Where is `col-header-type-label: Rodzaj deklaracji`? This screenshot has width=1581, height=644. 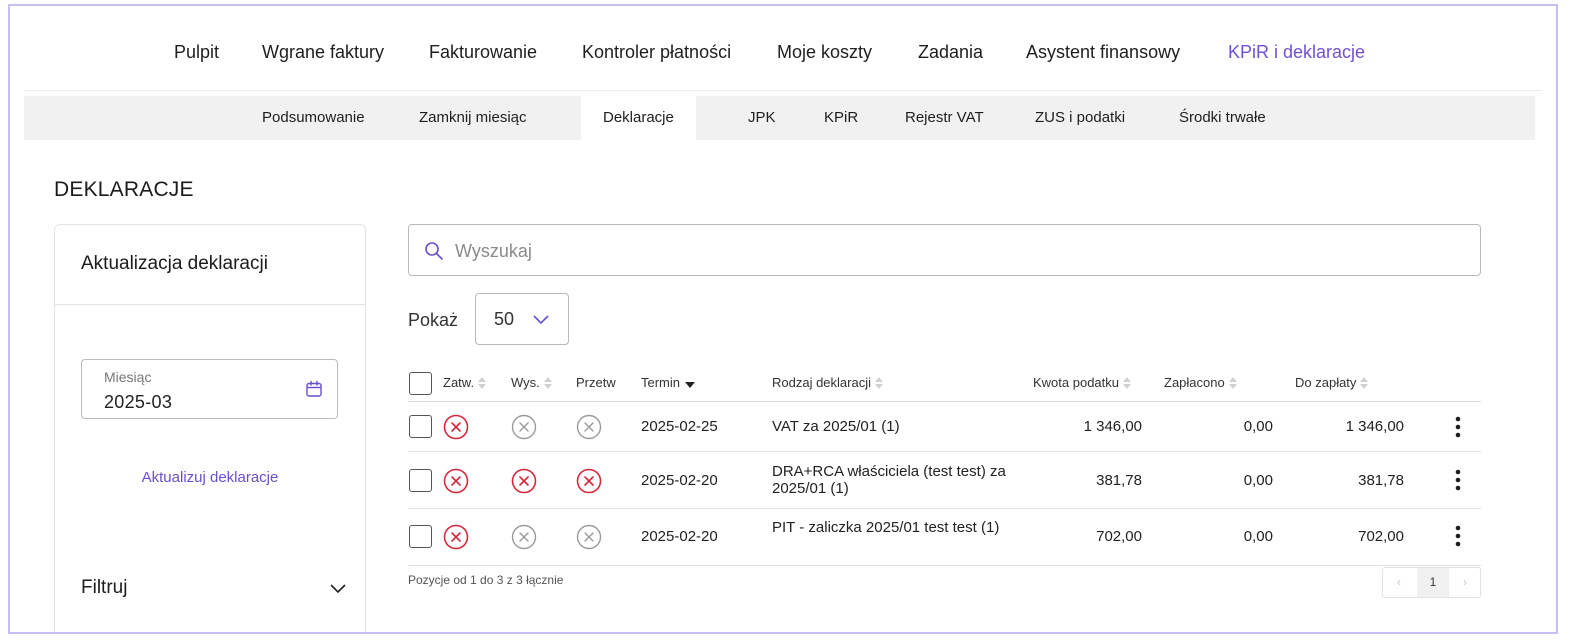
col-header-type-label: Rodzaj deklaracji is located at coordinates (821, 382).